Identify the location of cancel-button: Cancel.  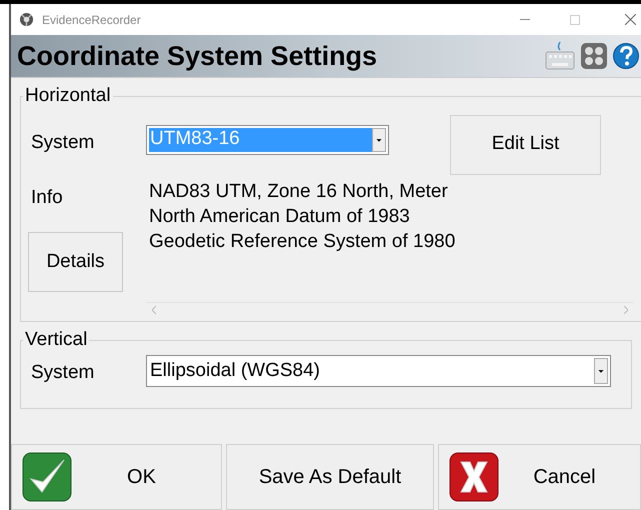
(539, 477).